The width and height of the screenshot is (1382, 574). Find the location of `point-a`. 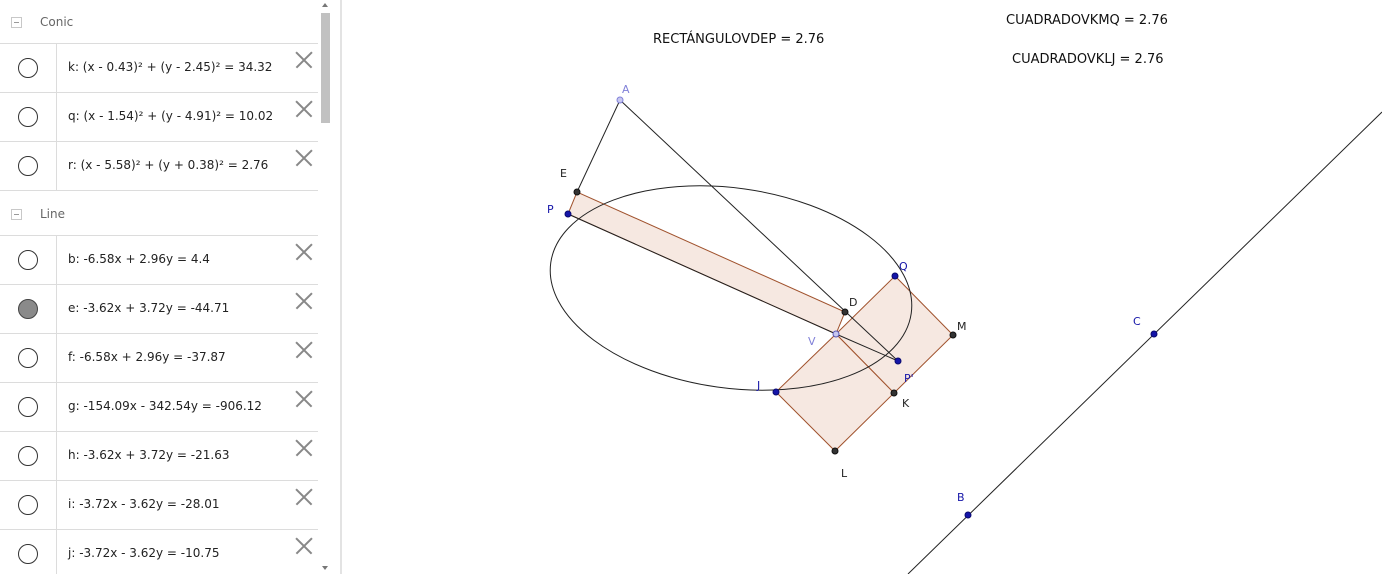

point-a is located at coordinates (620, 100).